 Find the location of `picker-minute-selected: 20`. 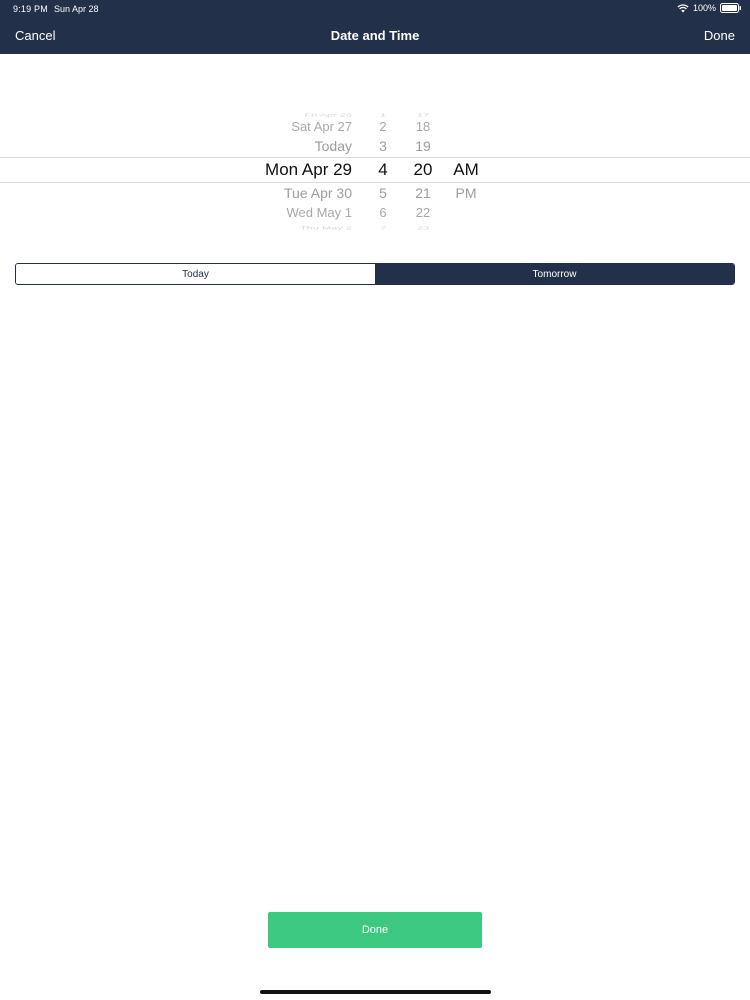

picker-minute-selected: 20 is located at coordinates (423, 170).